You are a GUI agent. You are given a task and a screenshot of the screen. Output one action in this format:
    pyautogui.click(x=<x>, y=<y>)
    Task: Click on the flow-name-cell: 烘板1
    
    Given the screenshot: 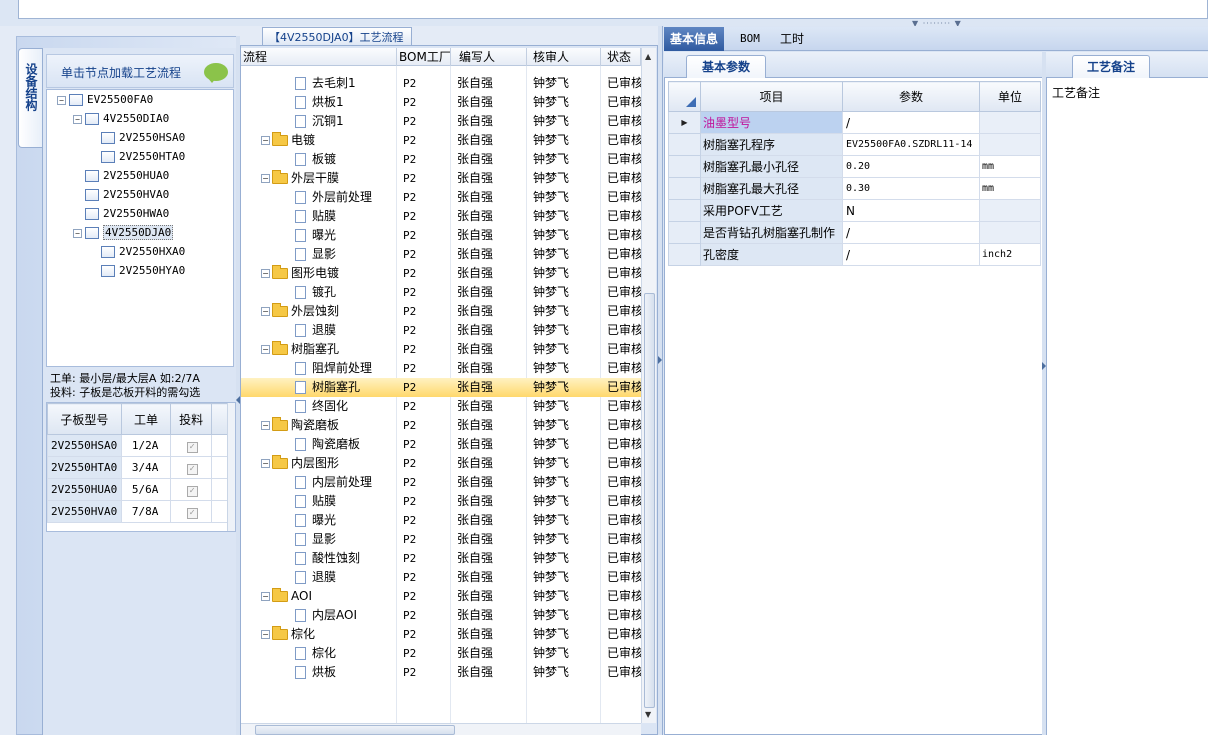 What is the action you would take?
    pyautogui.click(x=319, y=102)
    